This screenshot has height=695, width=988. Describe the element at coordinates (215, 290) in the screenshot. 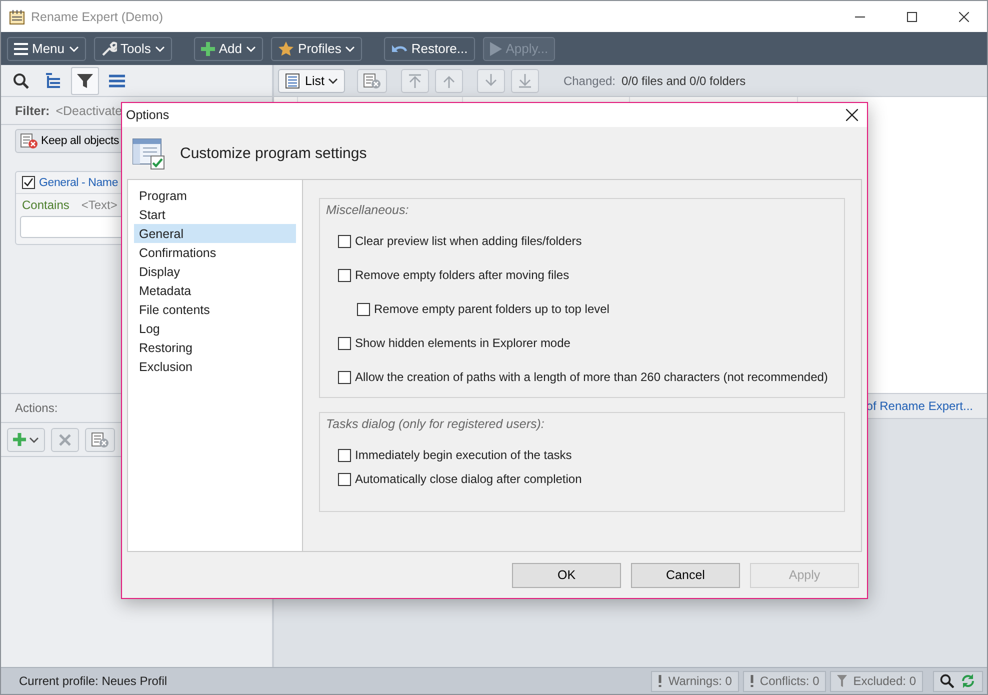

I see `category-item: Metadata` at that location.